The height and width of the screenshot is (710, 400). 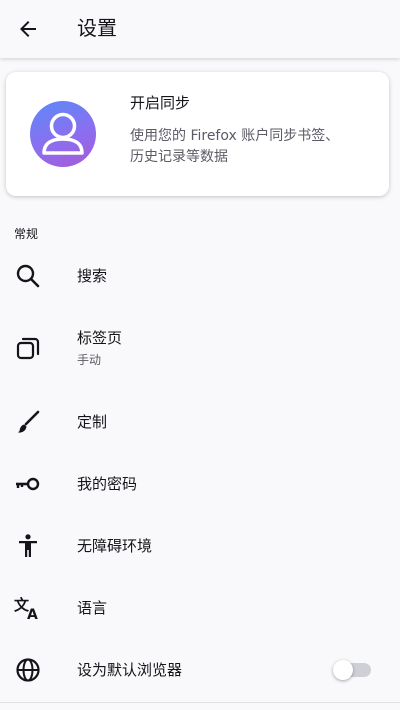 What do you see at coordinates (28, 670) in the screenshot?
I see `globe-icon` at bounding box center [28, 670].